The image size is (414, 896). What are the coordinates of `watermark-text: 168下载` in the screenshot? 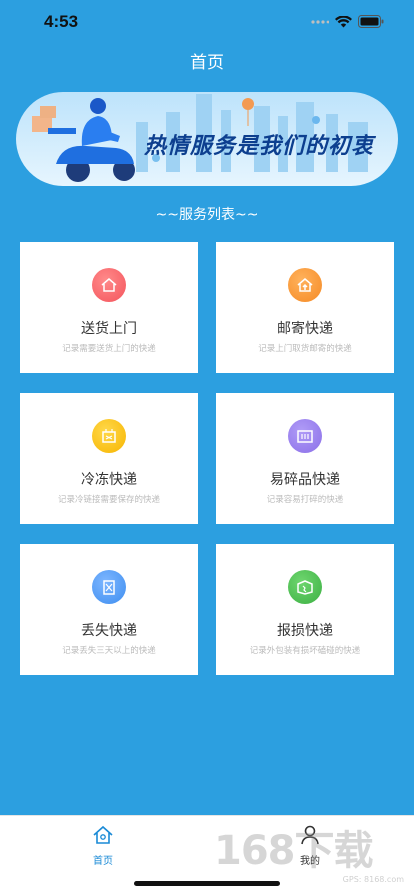 It's located at (293, 851).